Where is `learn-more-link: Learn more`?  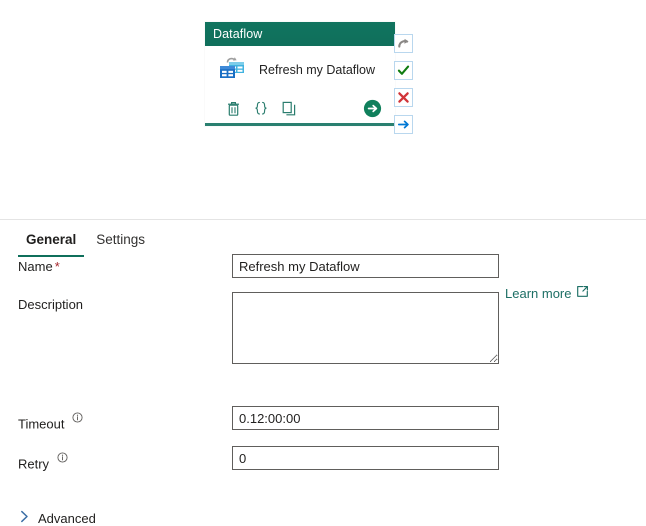 learn-more-link: Learn more is located at coordinates (547, 293).